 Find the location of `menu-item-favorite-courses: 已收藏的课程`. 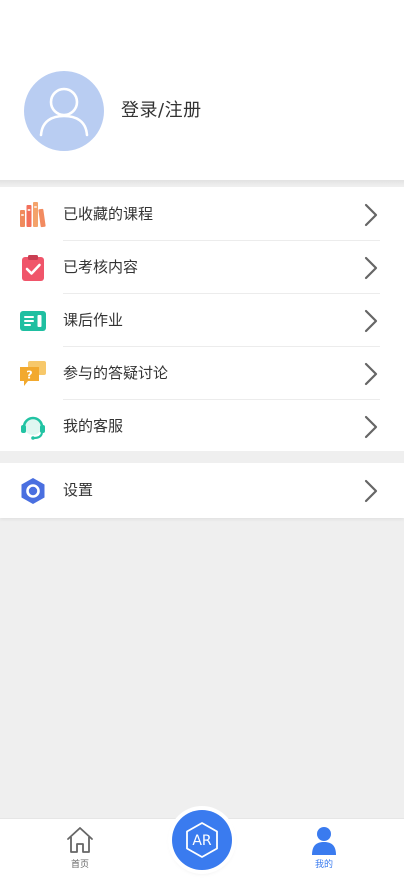

menu-item-favorite-courses: 已收藏的课程 is located at coordinates (202, 214).